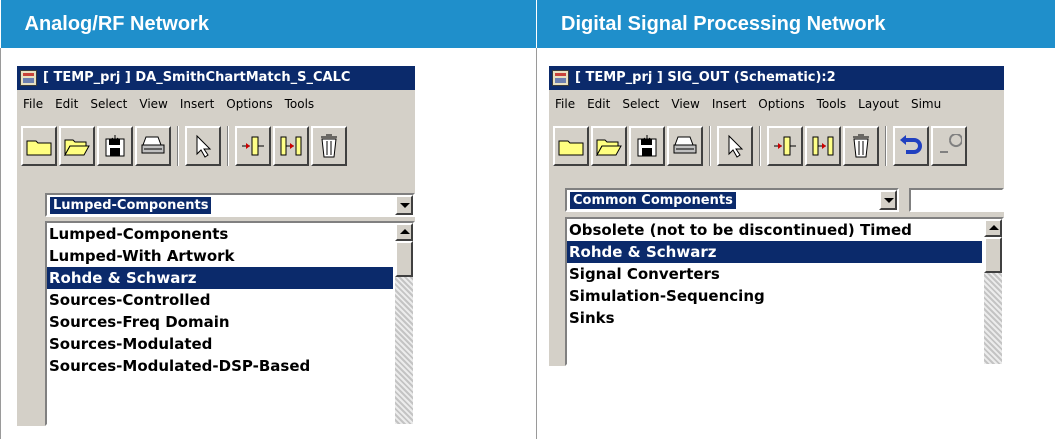  I want to click on menu-item-simu: Simu, so click(926, 104).